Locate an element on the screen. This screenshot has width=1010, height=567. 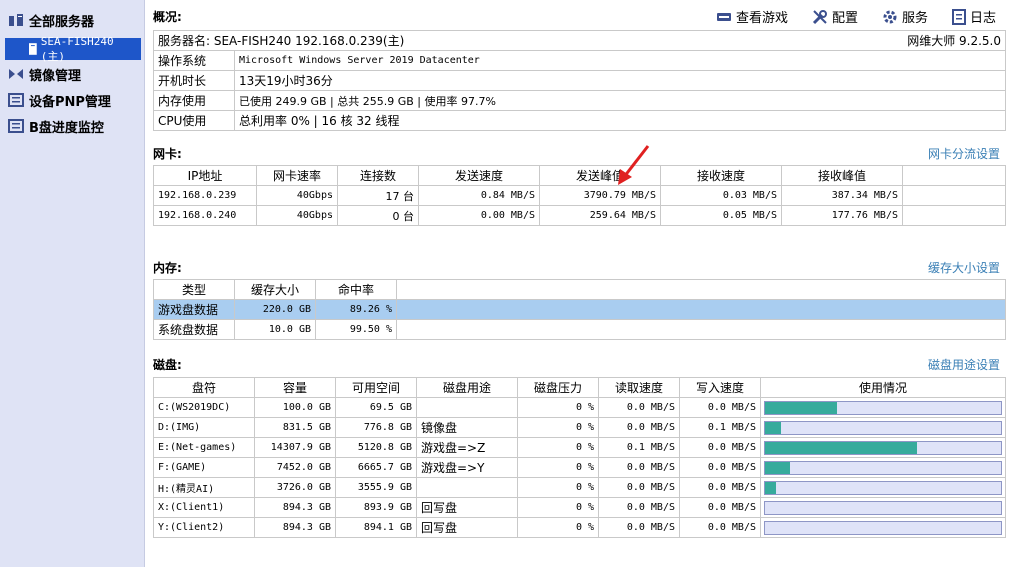
disk-settings-link: 磁盘用途设置 is located at coordinates (964, 364).